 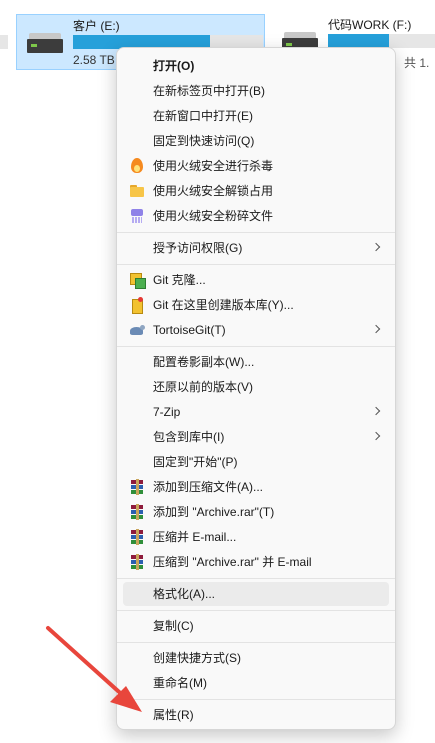 I want to click on menu-item-7zip: 7-Zip, so click(x=256, y=412).